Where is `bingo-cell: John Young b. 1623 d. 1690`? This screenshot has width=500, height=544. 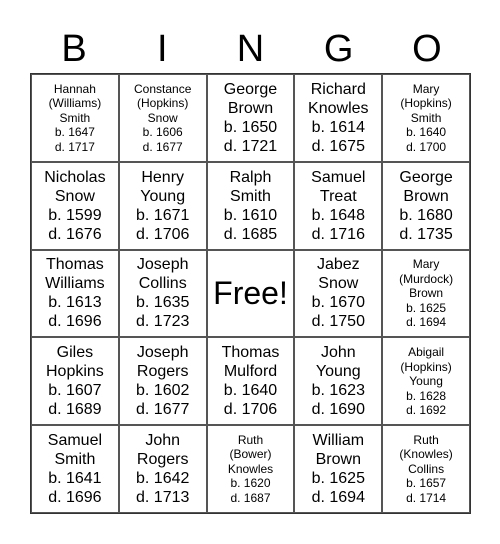 bingo-cell: John Young b. 1623 d. 1690 is located at coordinates (338, 381).